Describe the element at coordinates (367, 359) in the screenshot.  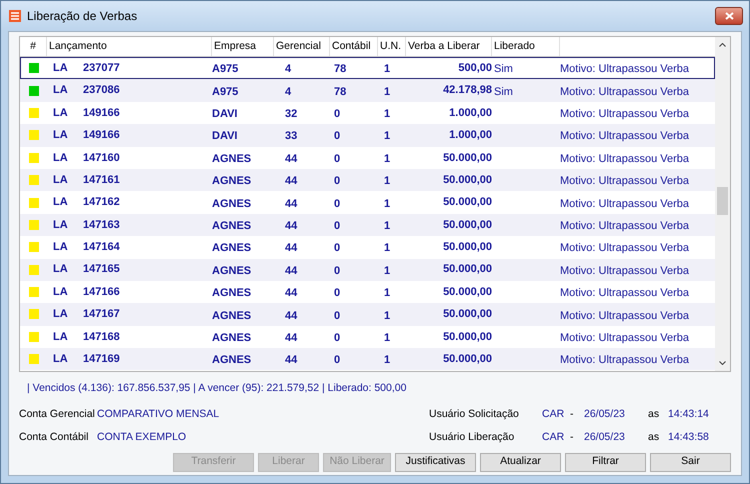
I see `table-row: LA 147169 AGNES 44 0 1 50.000,00 Motivo: Ultrapassou Verba` at that location.